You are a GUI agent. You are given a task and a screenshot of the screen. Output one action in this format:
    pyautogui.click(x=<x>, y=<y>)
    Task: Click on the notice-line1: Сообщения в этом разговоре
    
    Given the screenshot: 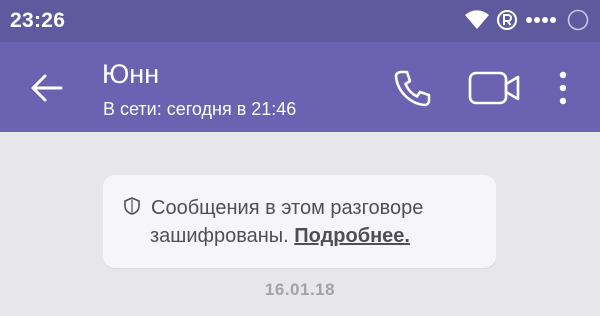 What is the action you would take?
    pyautogui.click(x=275, y=208)
    